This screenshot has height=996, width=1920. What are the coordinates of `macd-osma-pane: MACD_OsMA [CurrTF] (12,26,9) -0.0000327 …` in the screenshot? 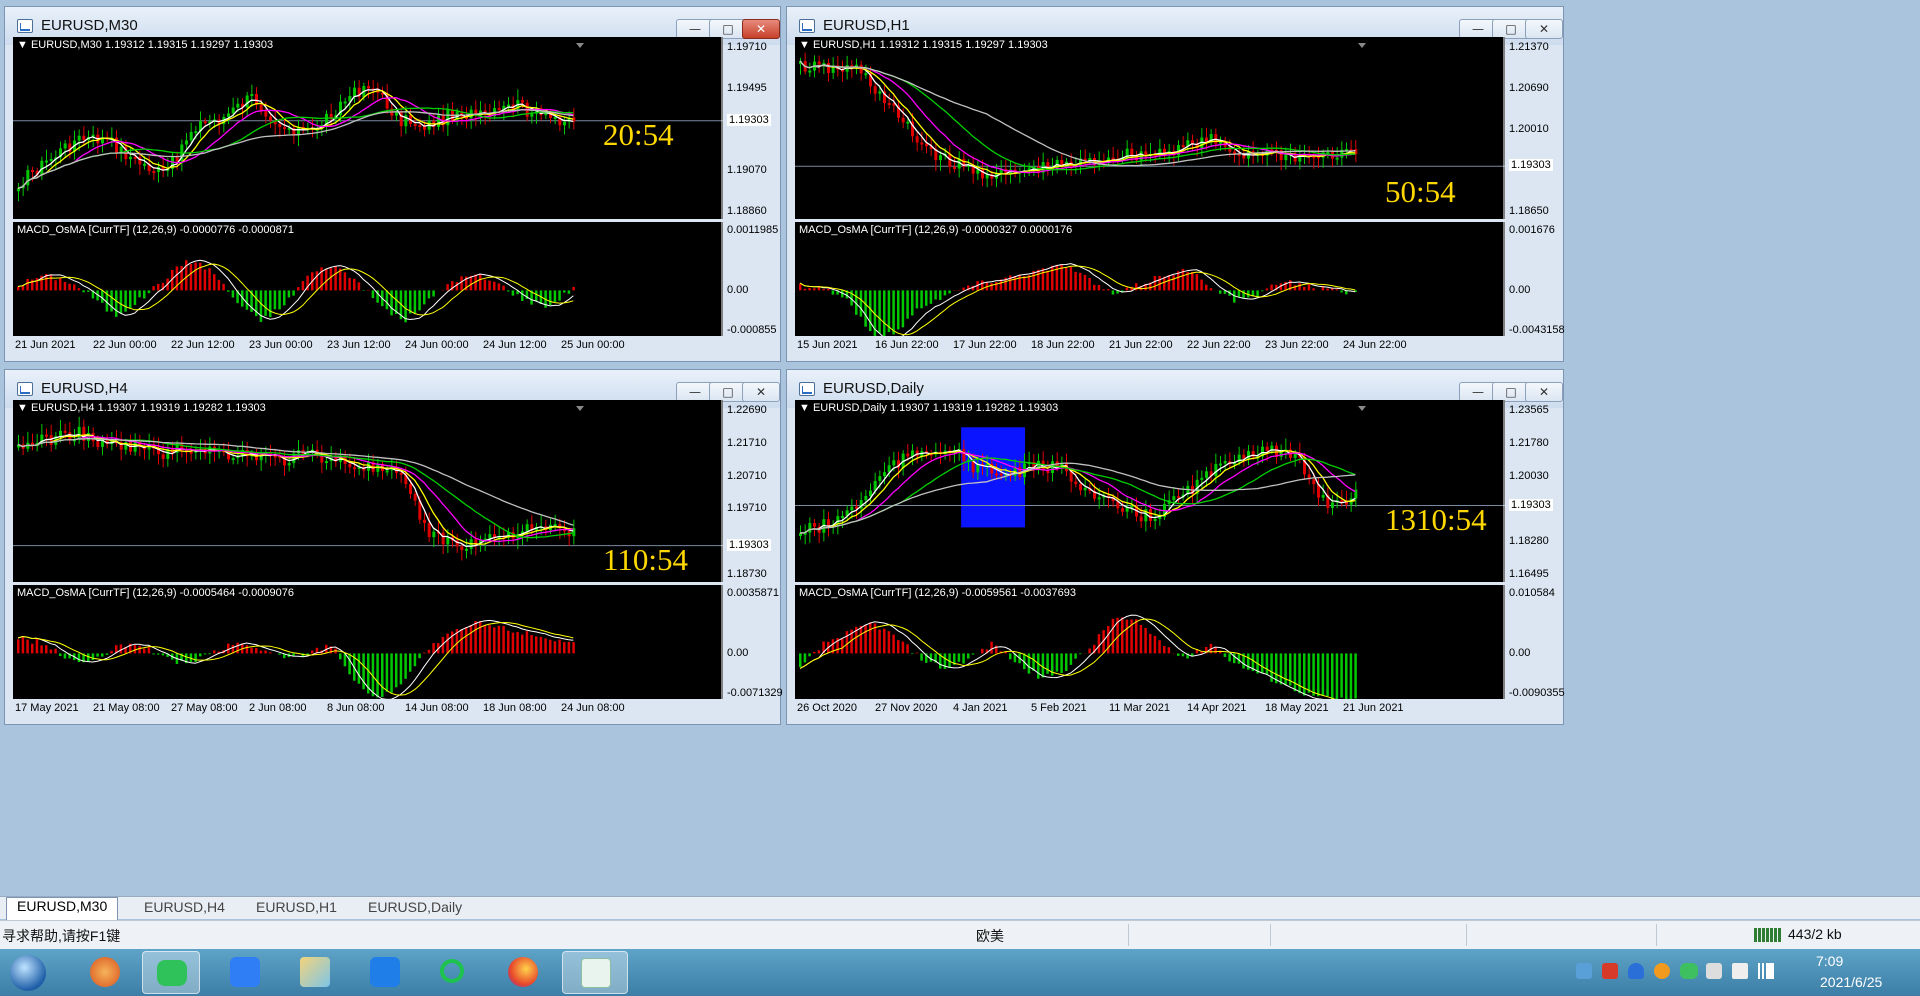 It's located at (1150, 279).